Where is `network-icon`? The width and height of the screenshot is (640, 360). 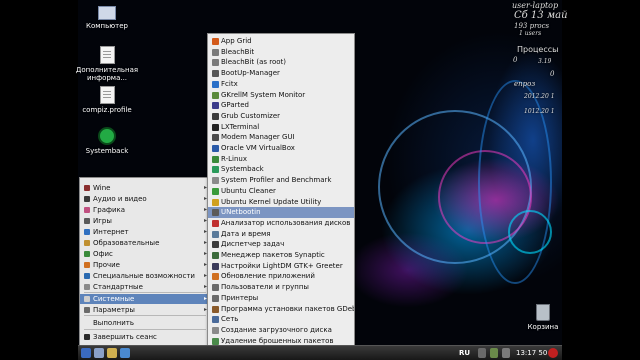 network-icon is located at coordinates (482, 353).